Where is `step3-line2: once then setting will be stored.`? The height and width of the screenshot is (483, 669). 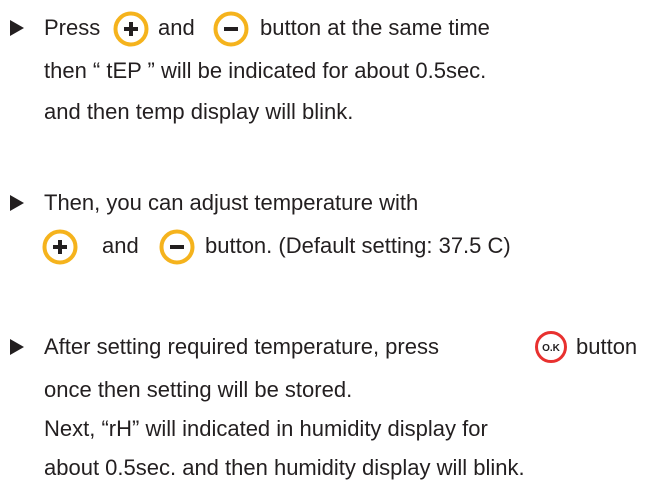
step3-line2: once then setting will be stored. is located at coordinates (198, 389).